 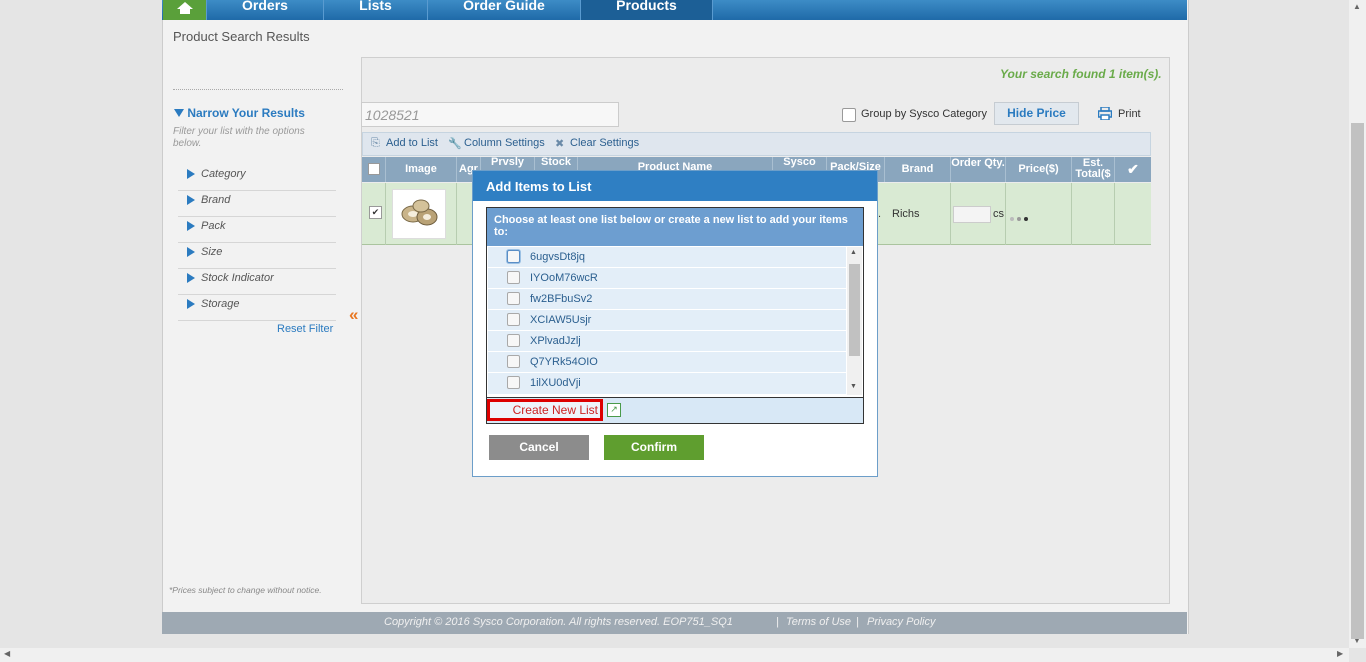 I want to click on list-item: fw2BFbuSv2, so click(x=667, y=299).